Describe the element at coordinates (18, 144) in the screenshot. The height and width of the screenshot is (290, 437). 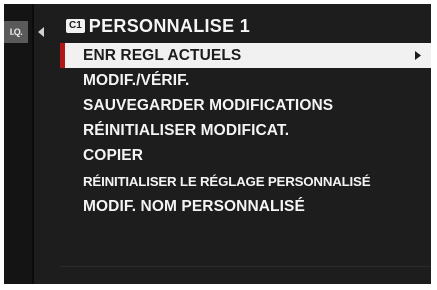
I see `side-tab-rail: I.Q.` at that location.